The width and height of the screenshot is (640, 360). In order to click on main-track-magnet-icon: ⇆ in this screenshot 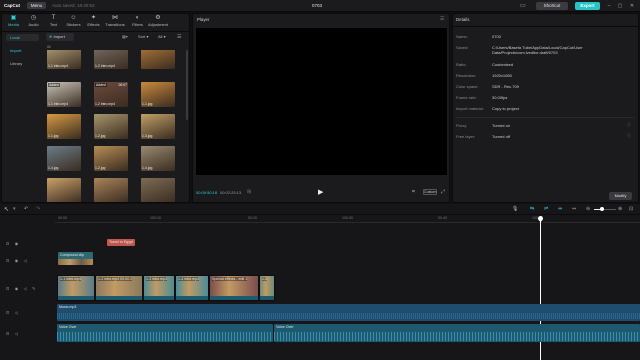, I will do `click(532, 209)`.